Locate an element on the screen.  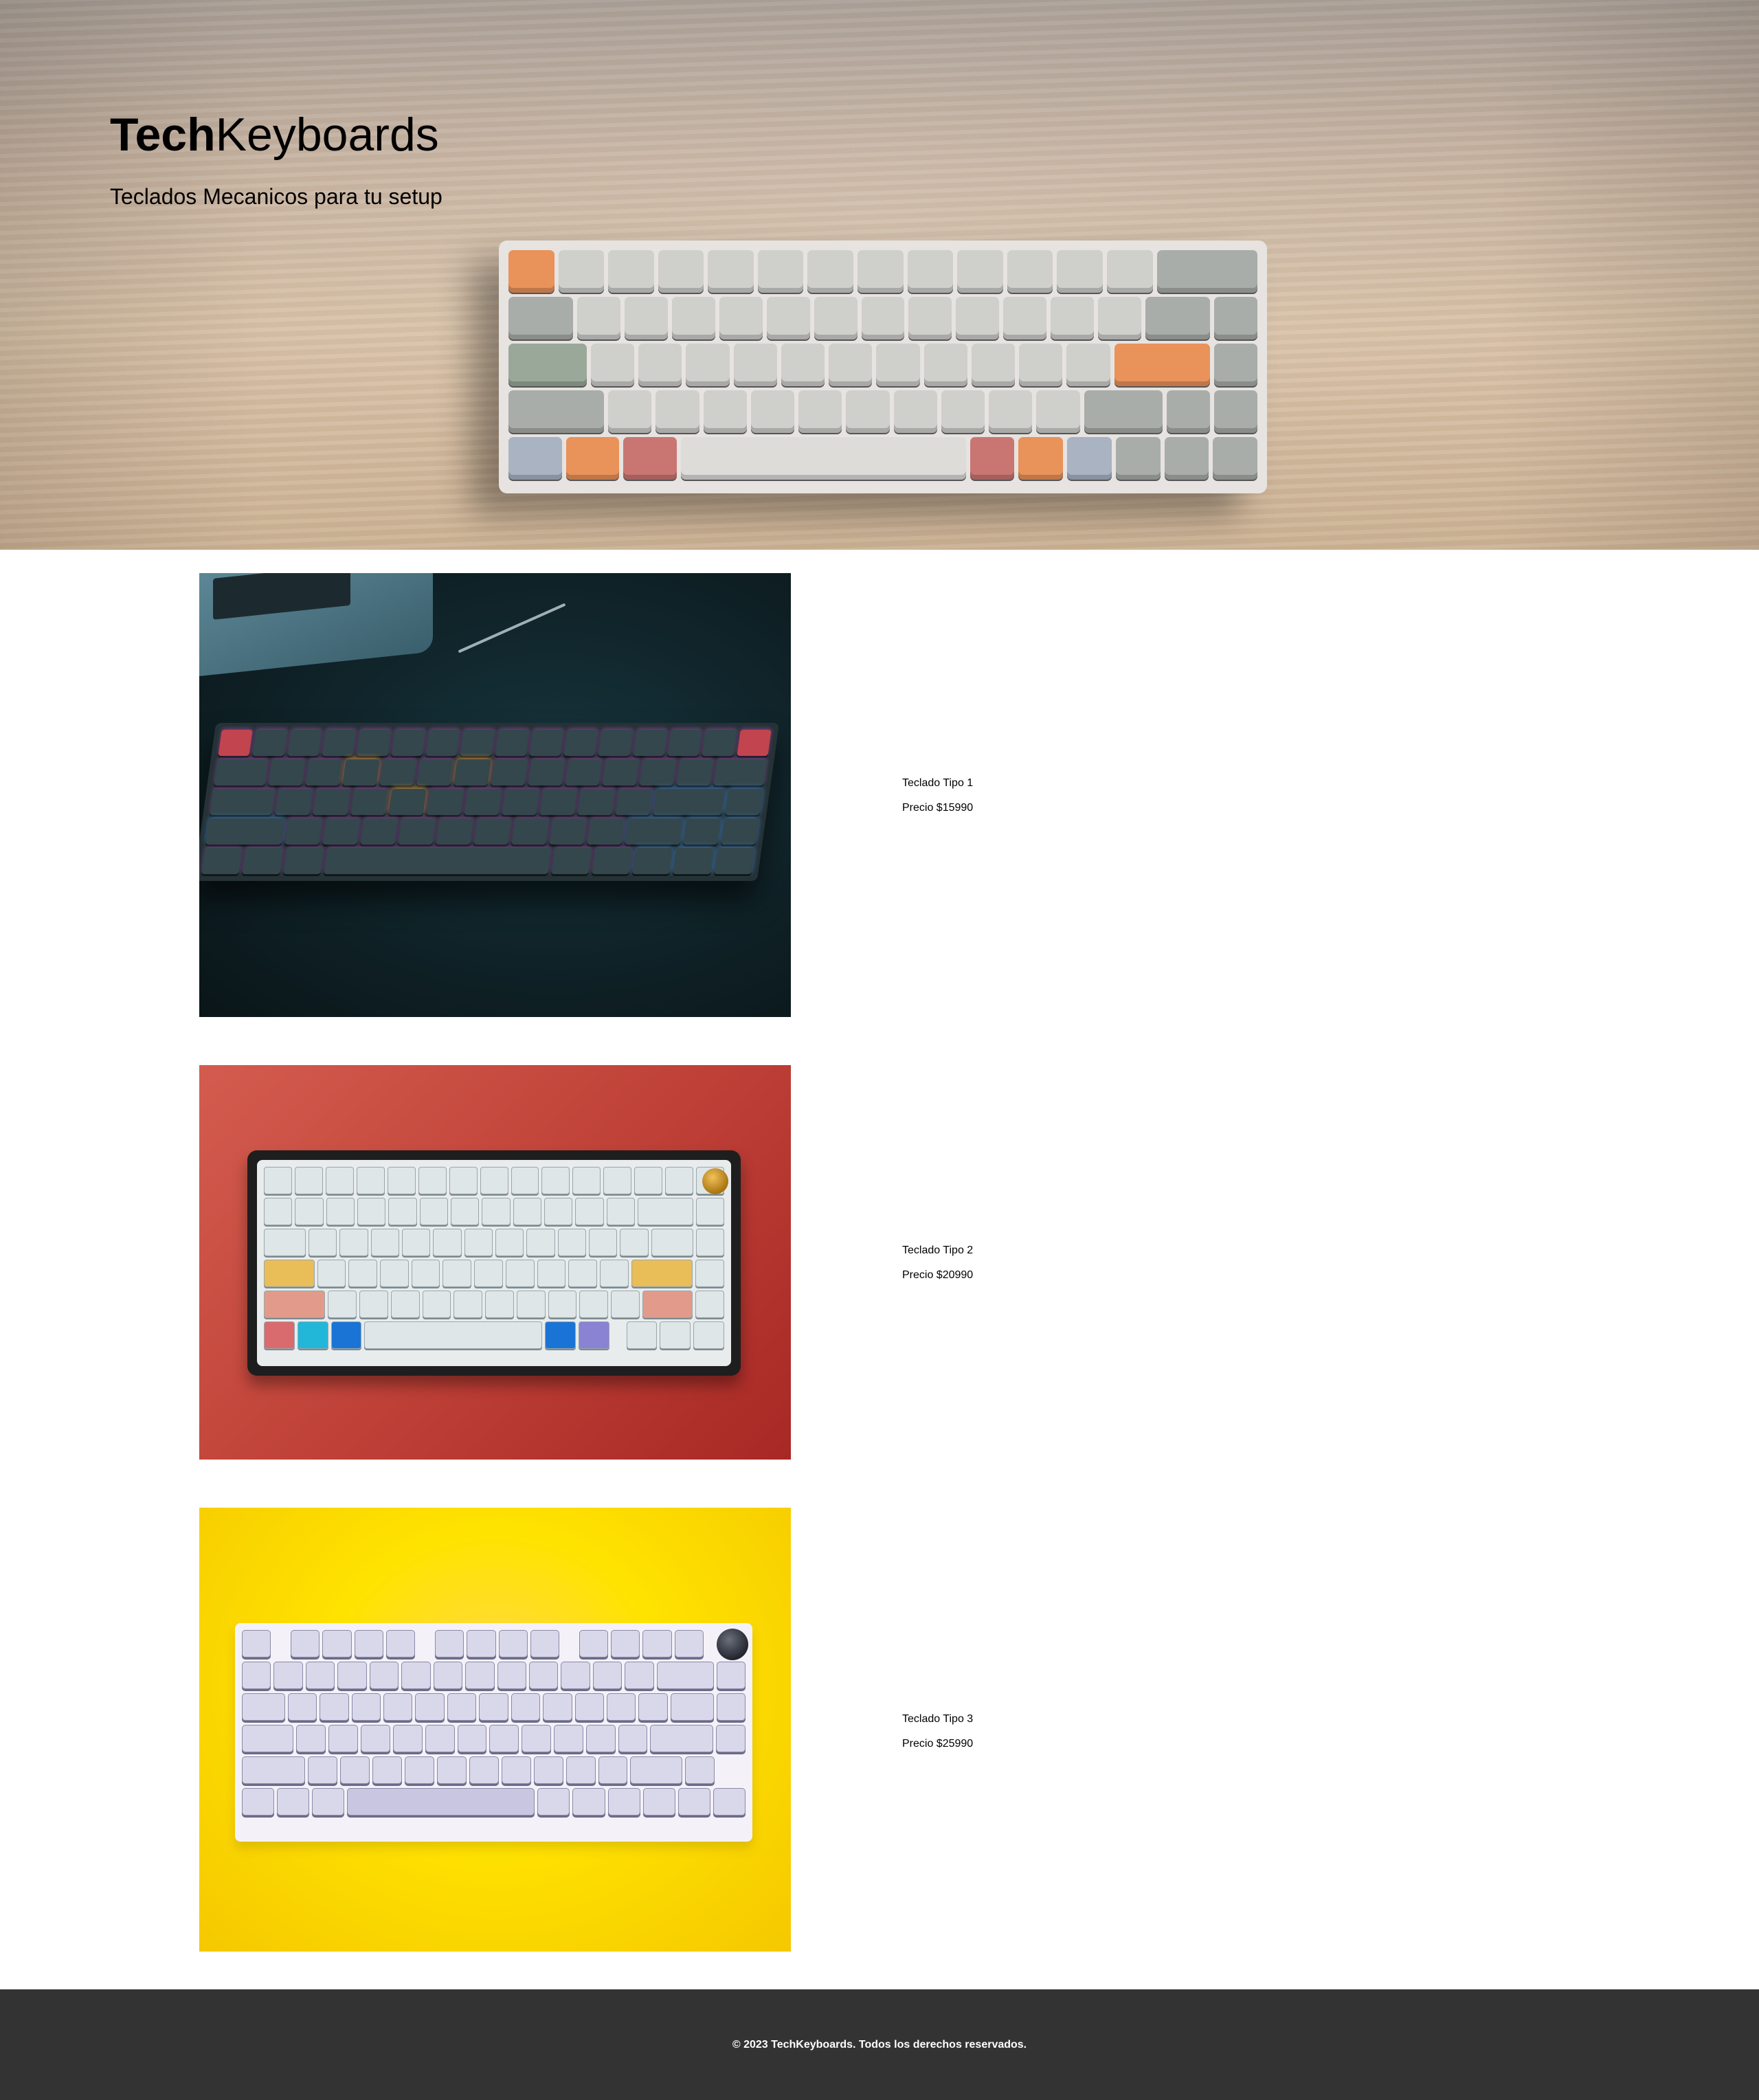
product-info-2: Teclado Tipo 2 Precio $20990 is located at coordinates (937, 1263).